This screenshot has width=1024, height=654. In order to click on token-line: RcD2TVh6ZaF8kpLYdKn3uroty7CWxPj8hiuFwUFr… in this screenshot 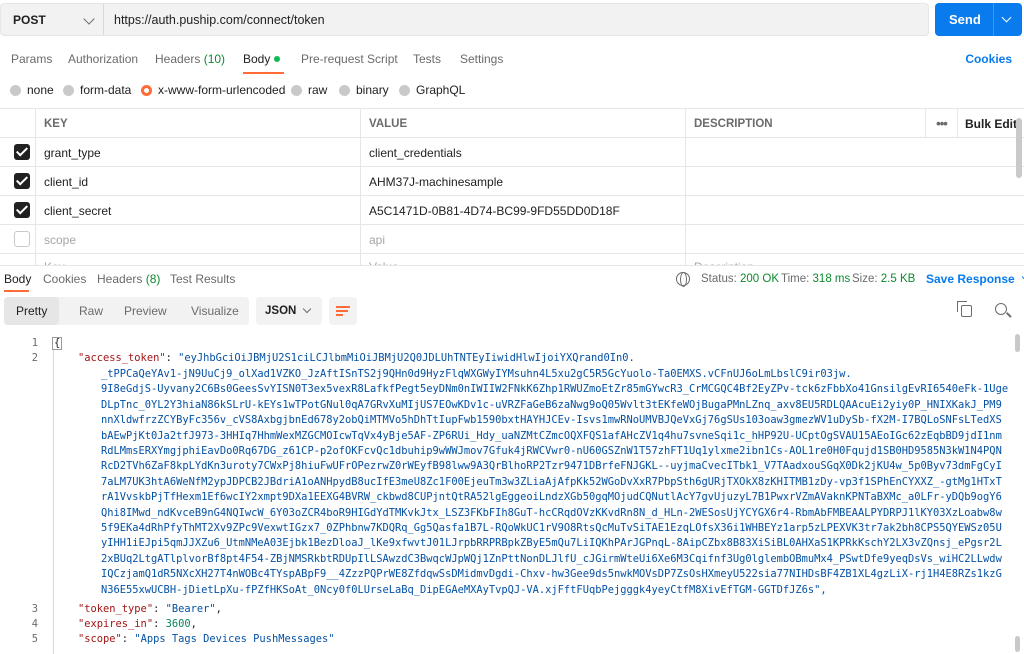, I will do `click(551, 466)`.